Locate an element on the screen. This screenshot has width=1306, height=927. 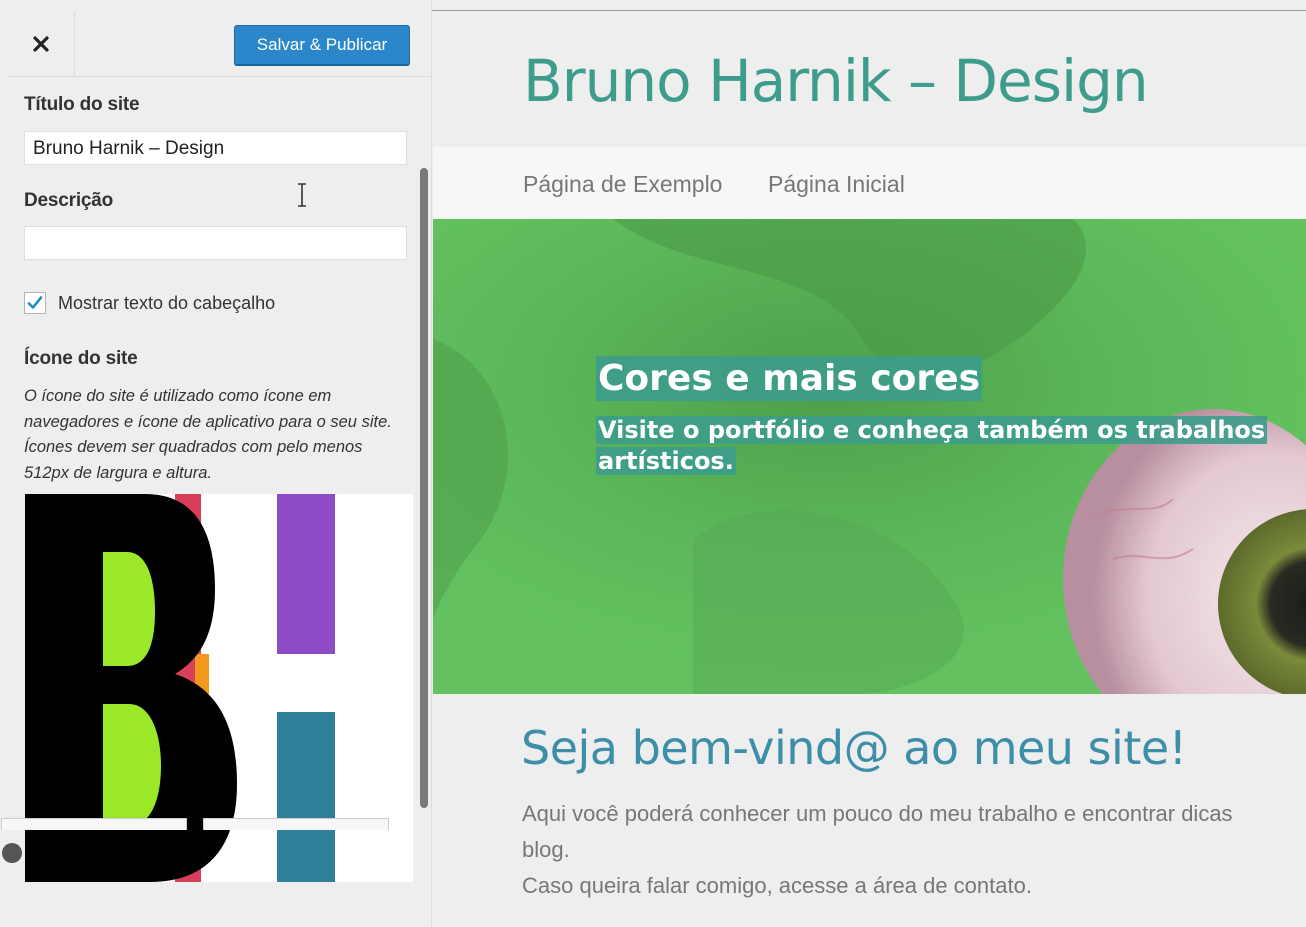
close-icon is located at coordinates (41, 43).